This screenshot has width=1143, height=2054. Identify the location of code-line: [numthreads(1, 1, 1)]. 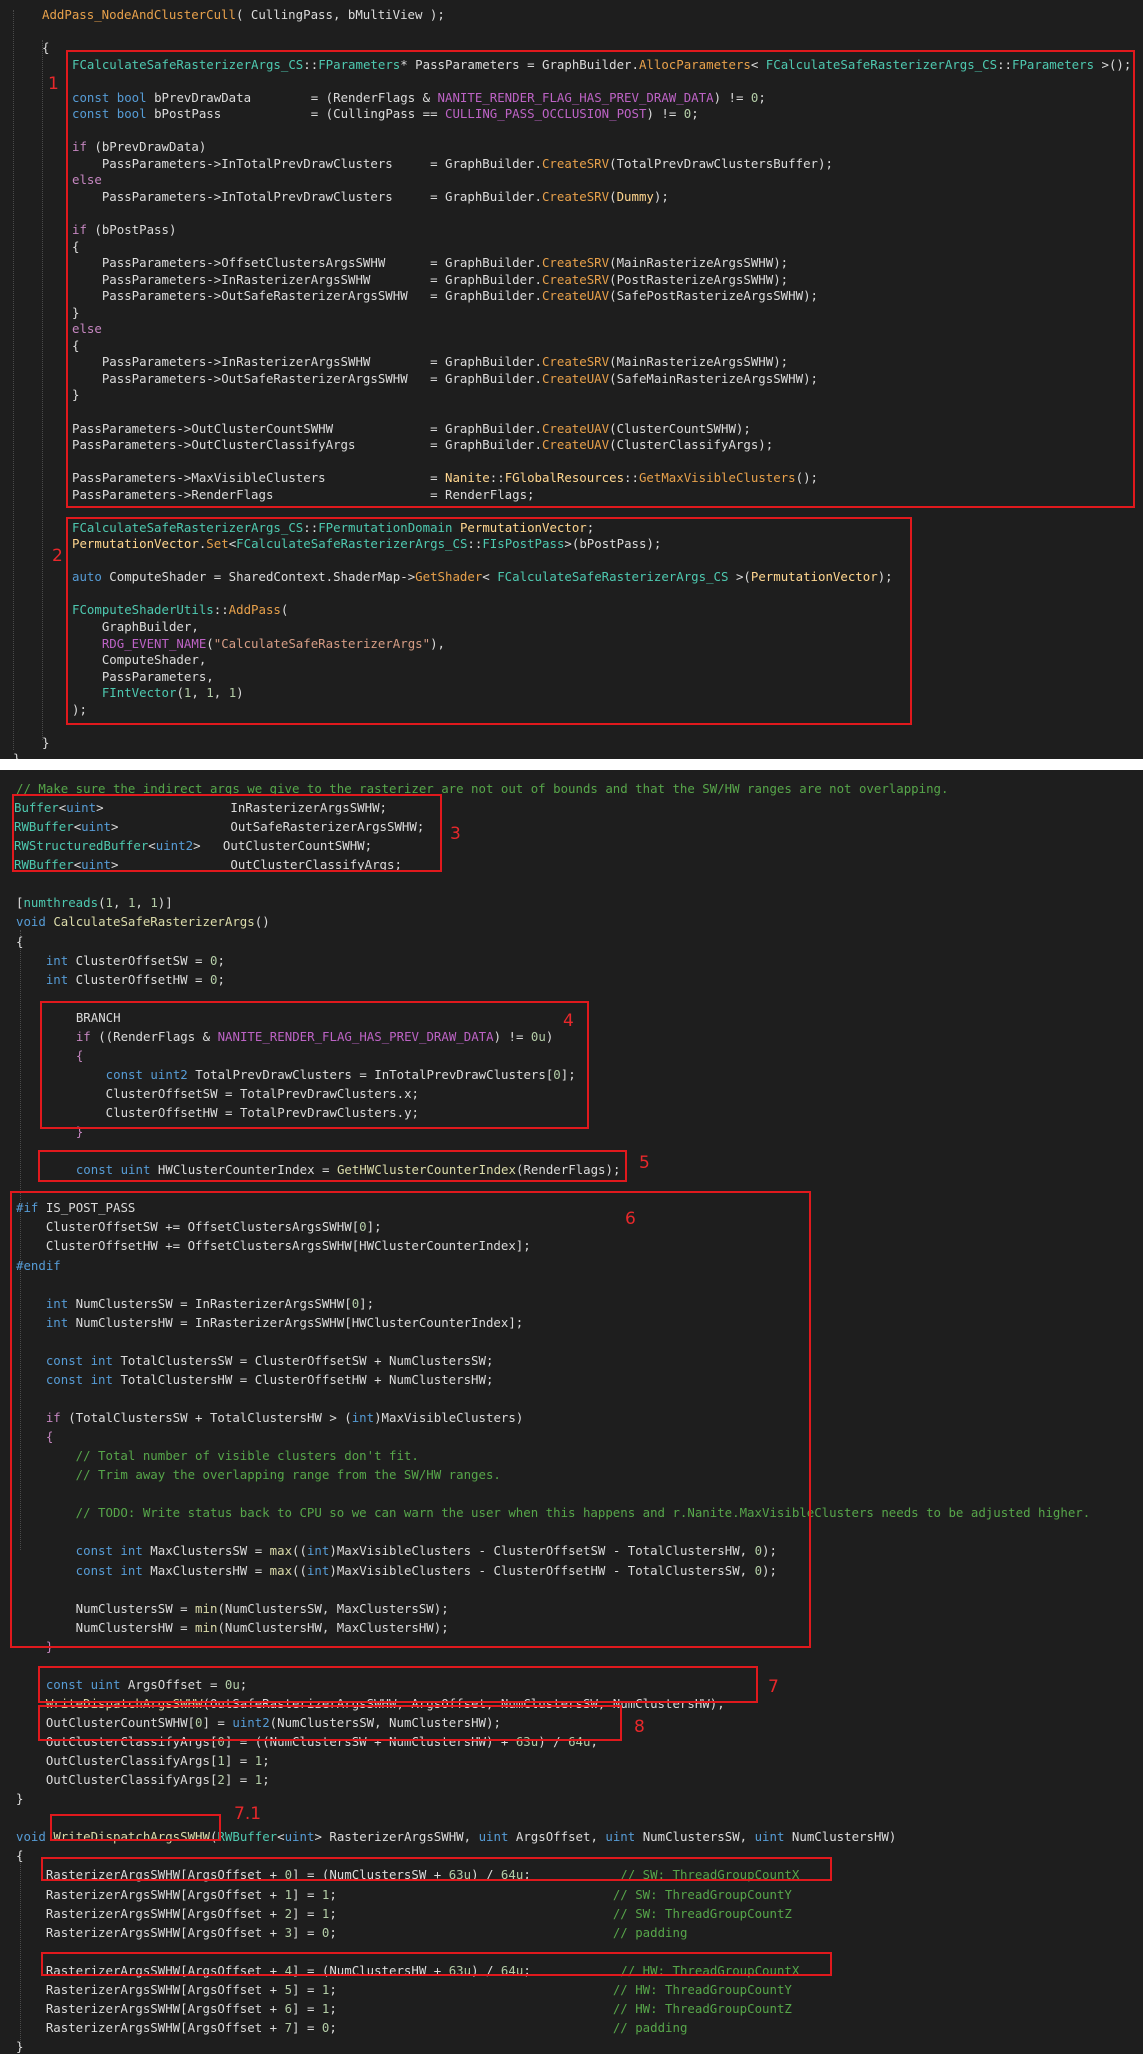
(94, 902).